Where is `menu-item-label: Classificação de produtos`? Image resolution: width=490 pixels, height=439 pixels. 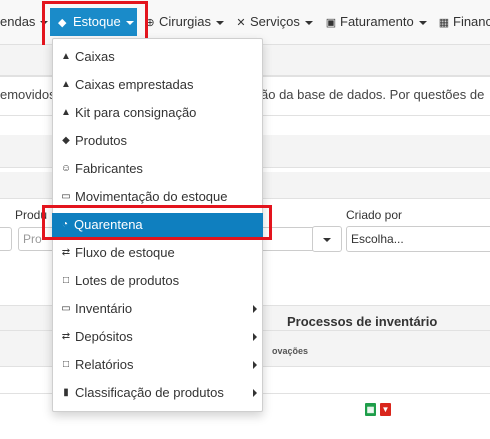 menu-item-label: Classificação de produtos is located at coordinates (149, 392).